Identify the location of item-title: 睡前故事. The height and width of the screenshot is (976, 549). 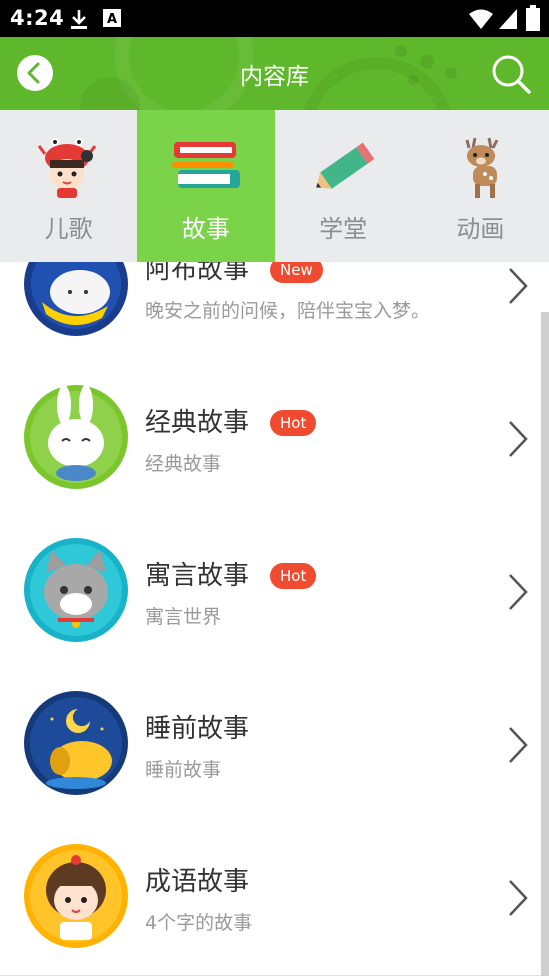
(197, 729).